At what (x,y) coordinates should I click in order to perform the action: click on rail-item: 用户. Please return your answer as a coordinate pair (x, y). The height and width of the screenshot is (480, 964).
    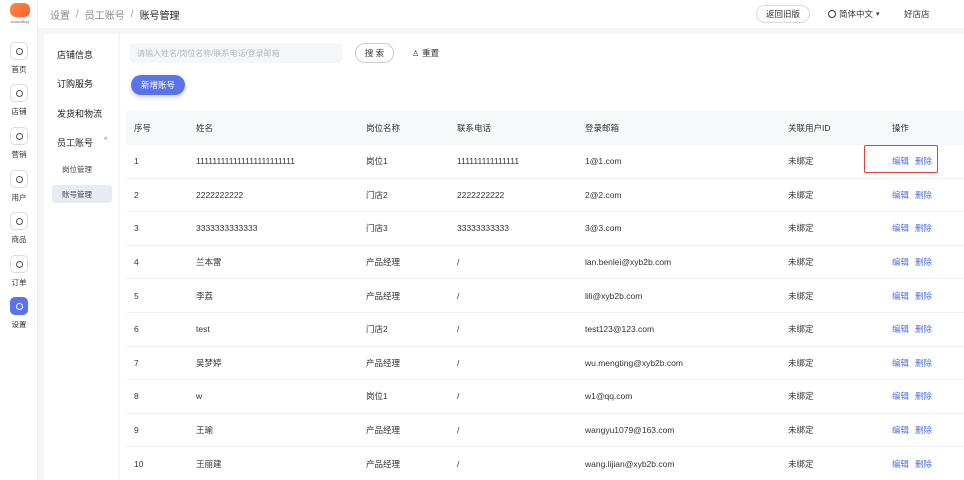
    Looking at the image, I should click on (19, 190).